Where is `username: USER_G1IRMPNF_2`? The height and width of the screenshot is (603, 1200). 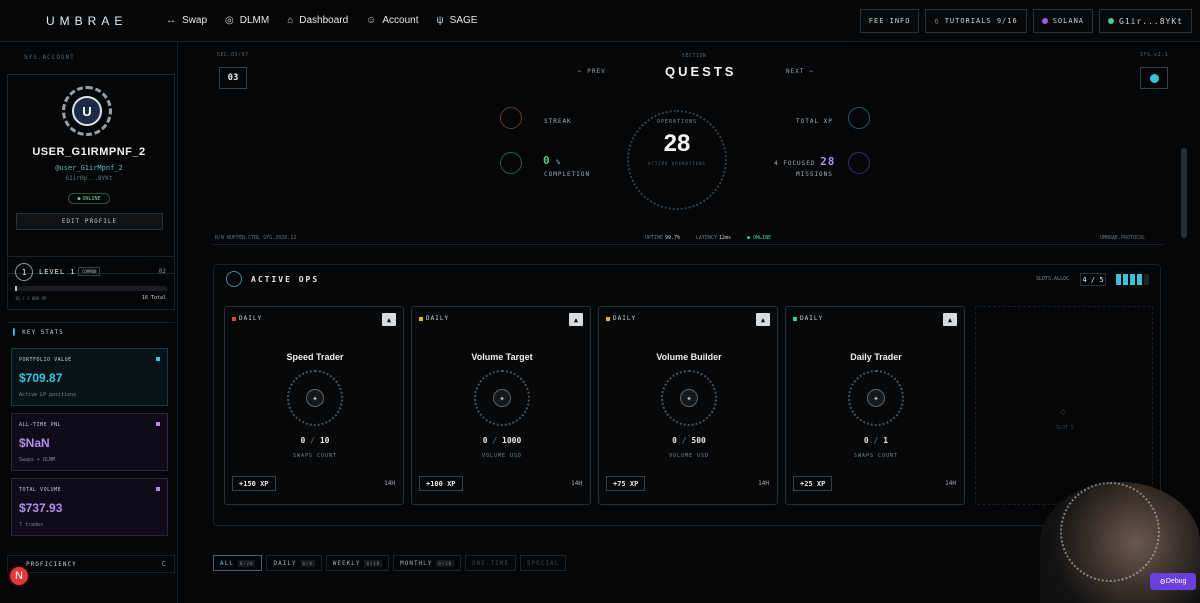 username: USER_G1IRMPNF_2 is located at coordinates (89, 152).